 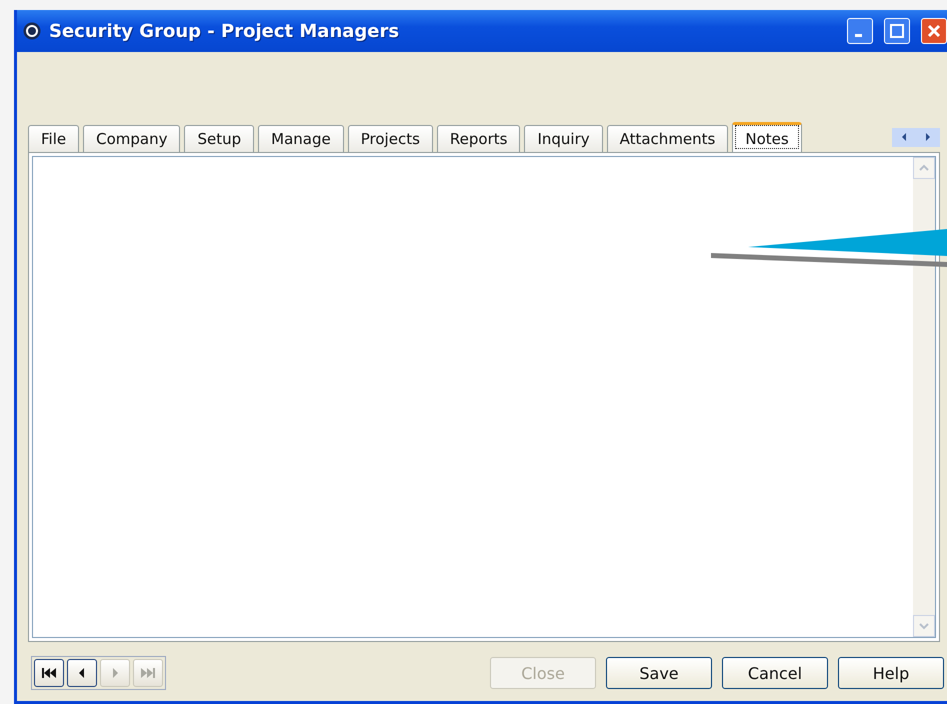 I want to click on scroll-up-icon, so click(x=924, y=168).